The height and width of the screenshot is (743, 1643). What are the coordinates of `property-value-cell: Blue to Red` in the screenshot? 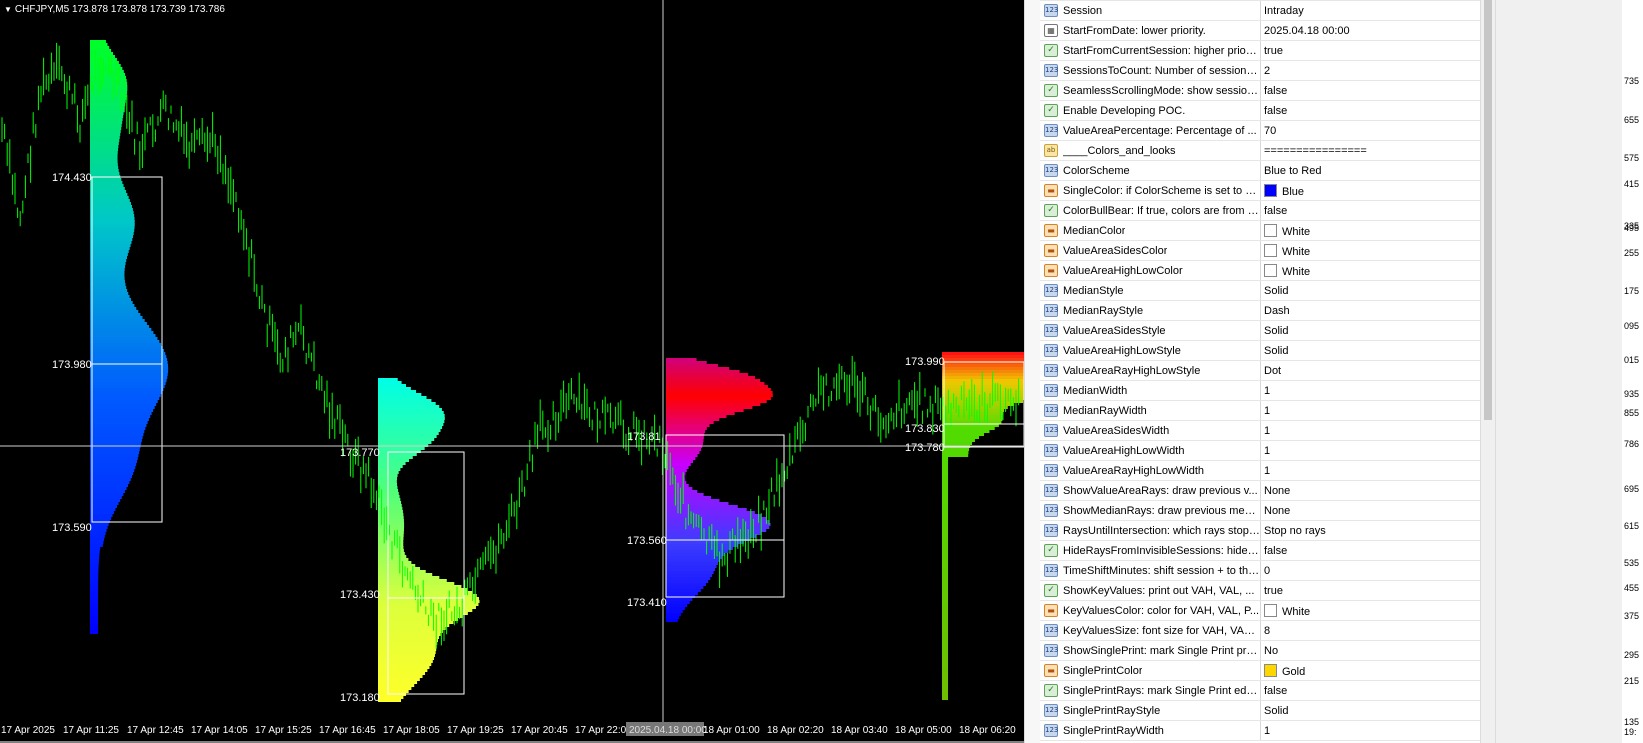 It's located at (1370, 170).